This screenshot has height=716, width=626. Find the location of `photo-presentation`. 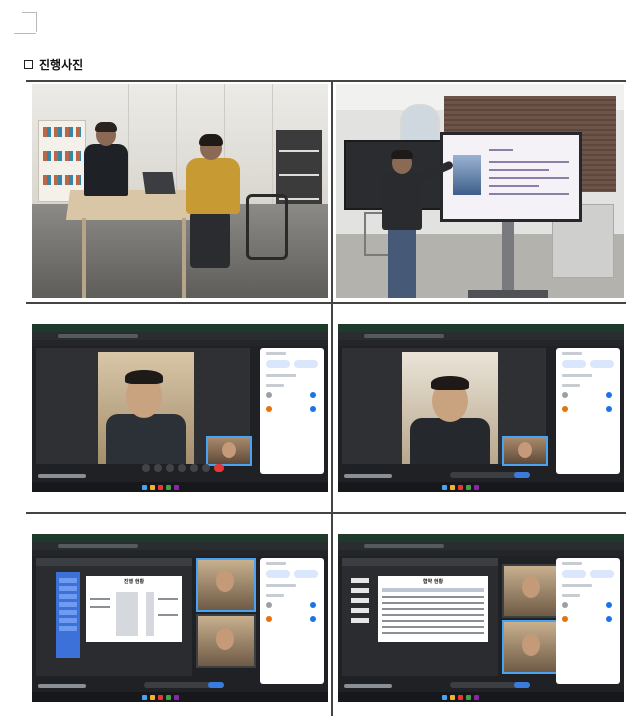

photo-presentation is located at coordinates (480, 191).